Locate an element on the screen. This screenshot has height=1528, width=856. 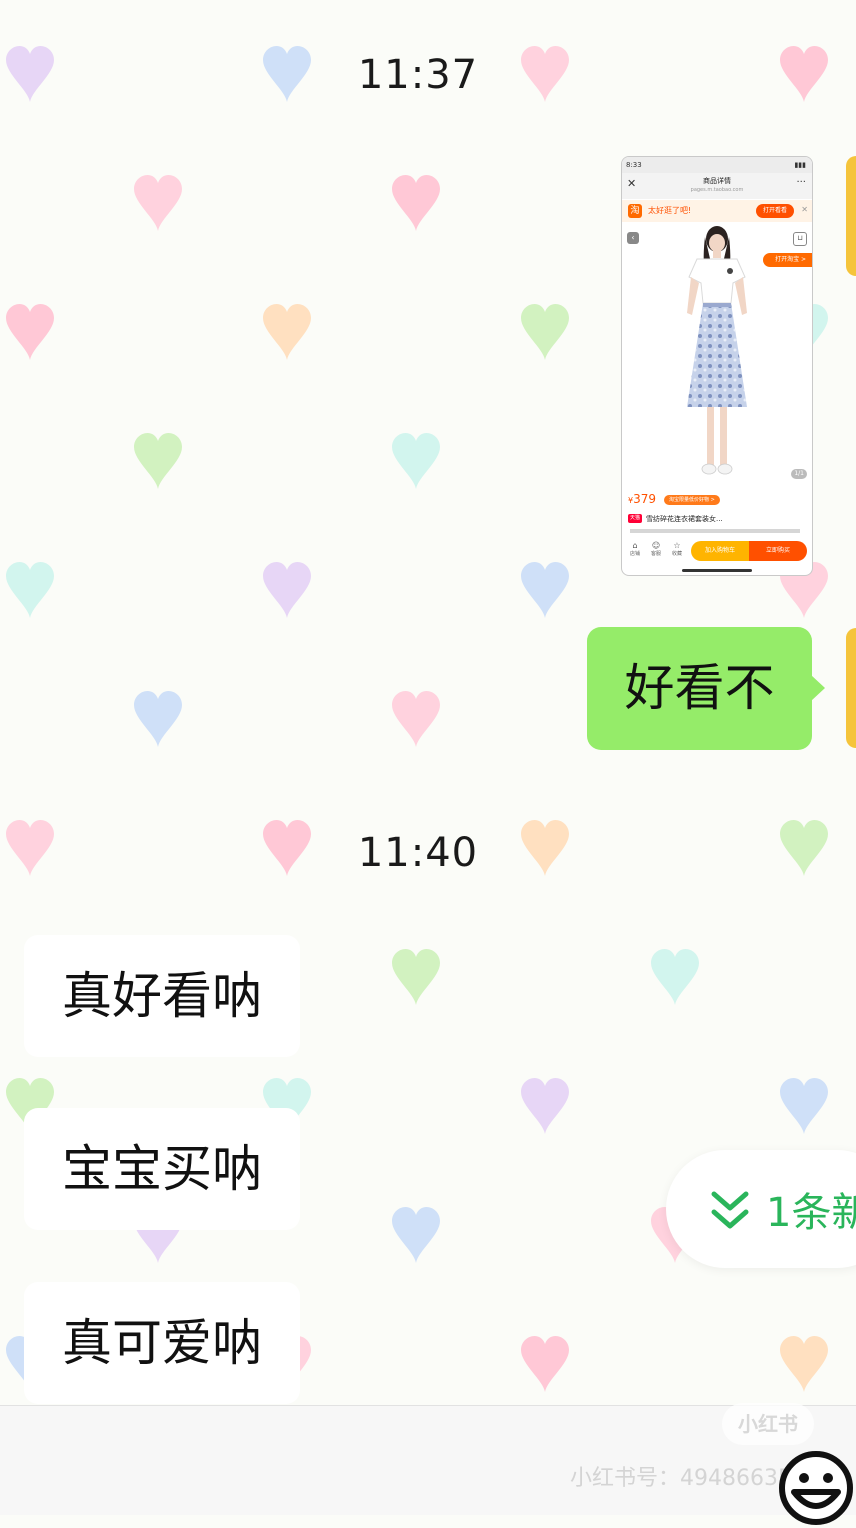
product-model-photo is located at coordinates (717, 350).